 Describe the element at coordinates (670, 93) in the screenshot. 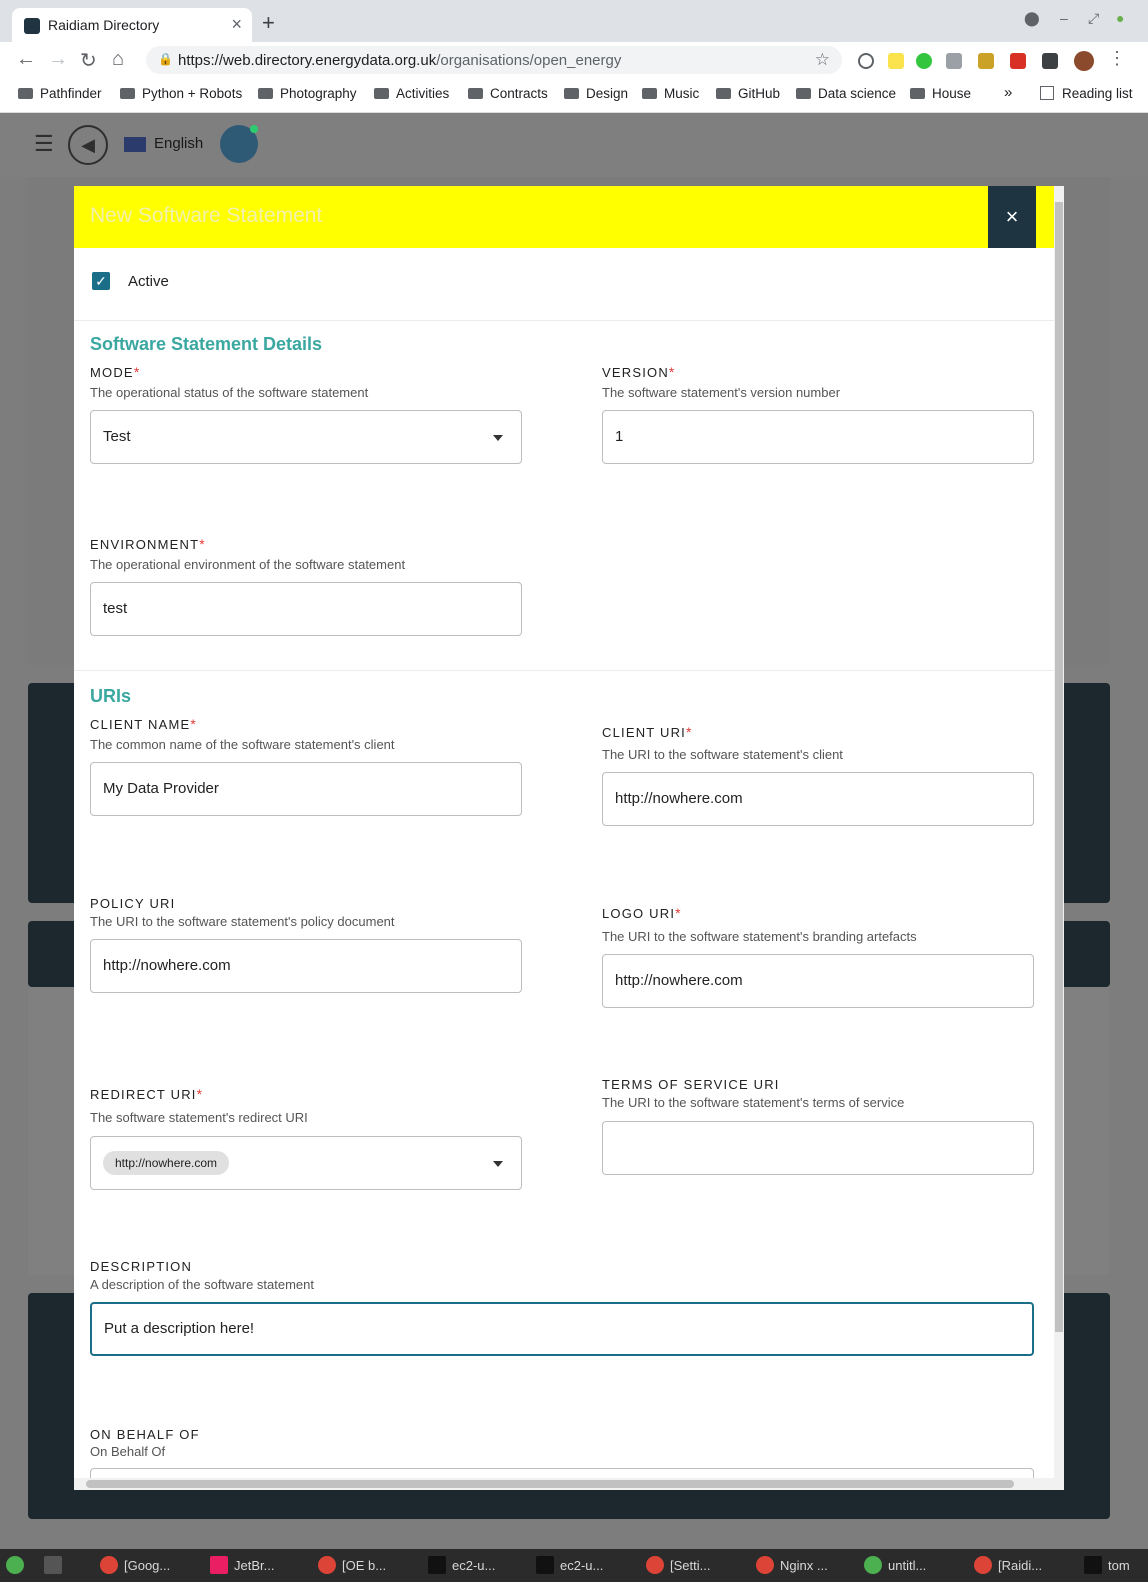

I see `bookmark-item: Music` at that location.